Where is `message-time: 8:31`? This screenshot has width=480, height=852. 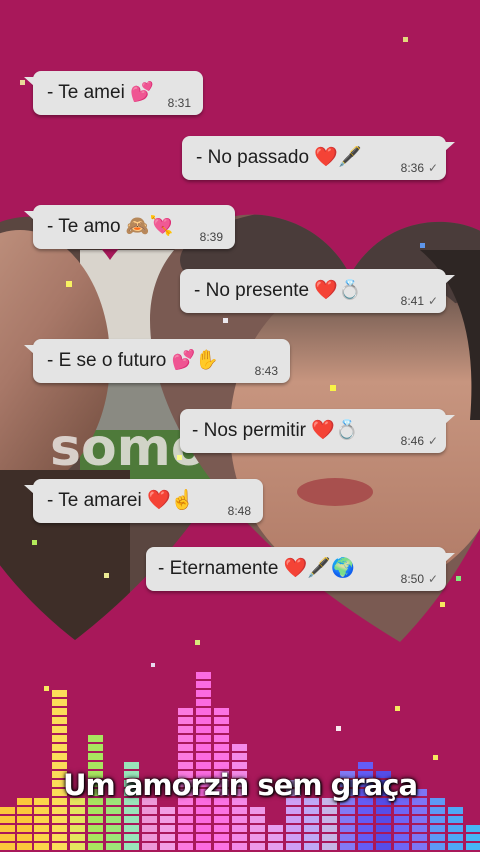
message-time: 8:31 is located at coordinates (179, 103).